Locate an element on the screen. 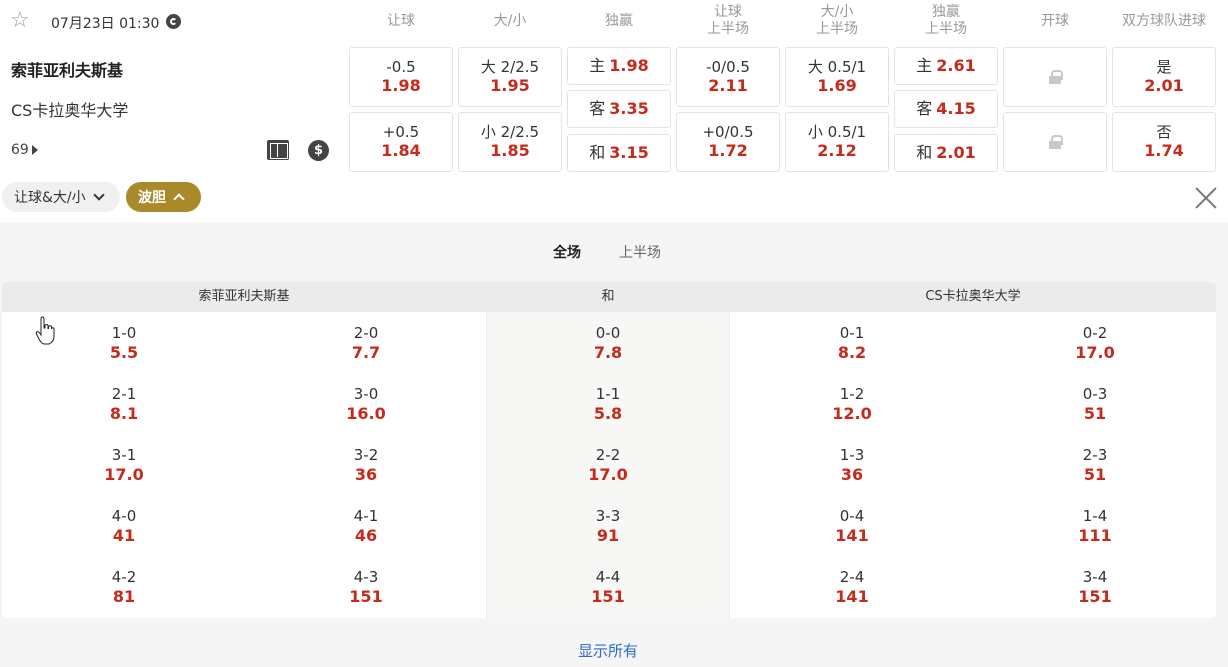 This screenshot has width=1228, height=667. score-odd-button: 1-1 5.8 is located at coordinates (608, 404).